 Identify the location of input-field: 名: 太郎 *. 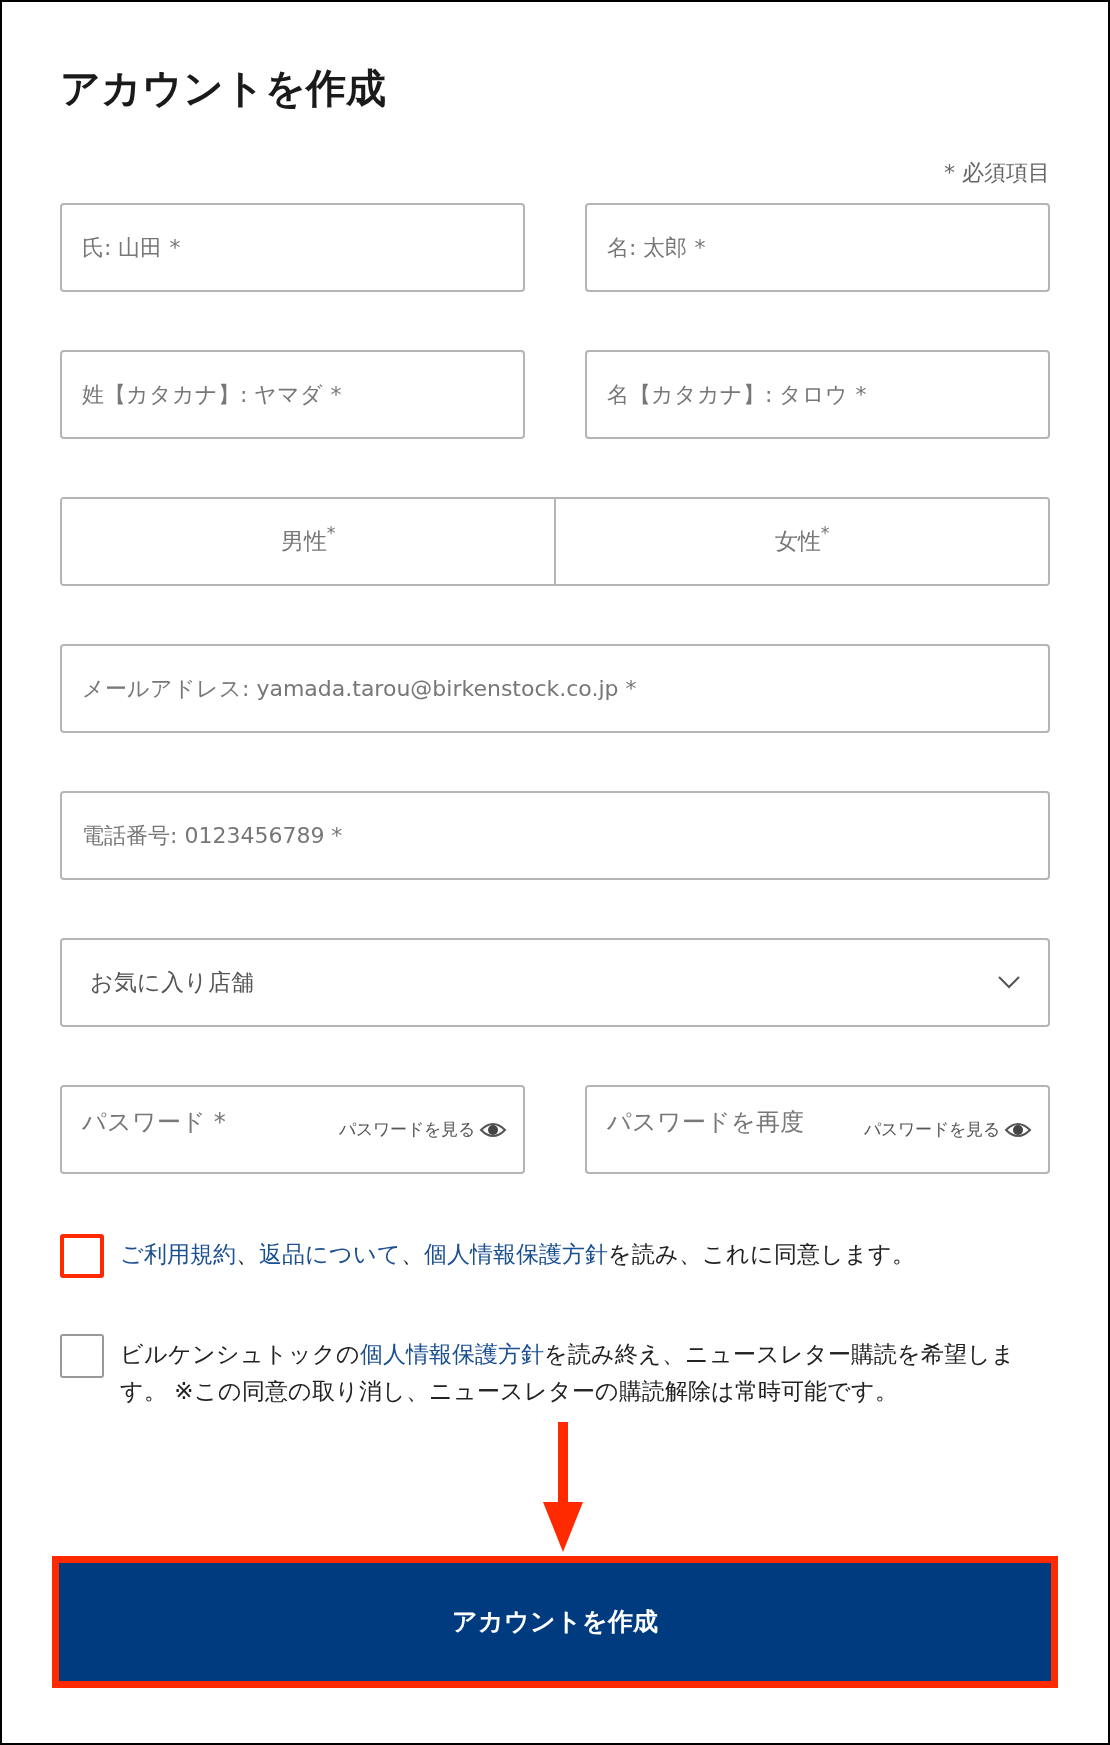
(817, 247).